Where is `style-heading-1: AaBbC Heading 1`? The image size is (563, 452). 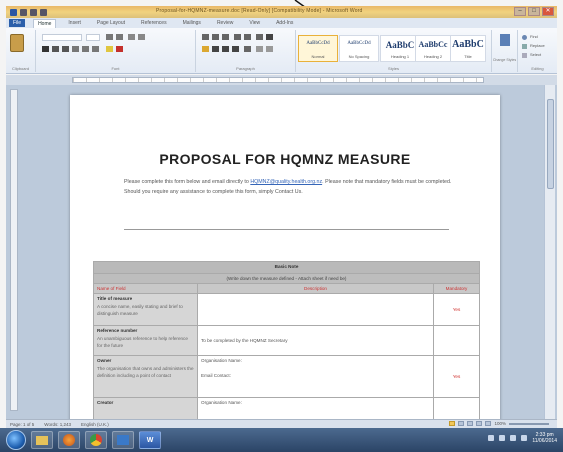 style-heading-1: AaBbC Heading 1 is located at coordinates (400, 48).